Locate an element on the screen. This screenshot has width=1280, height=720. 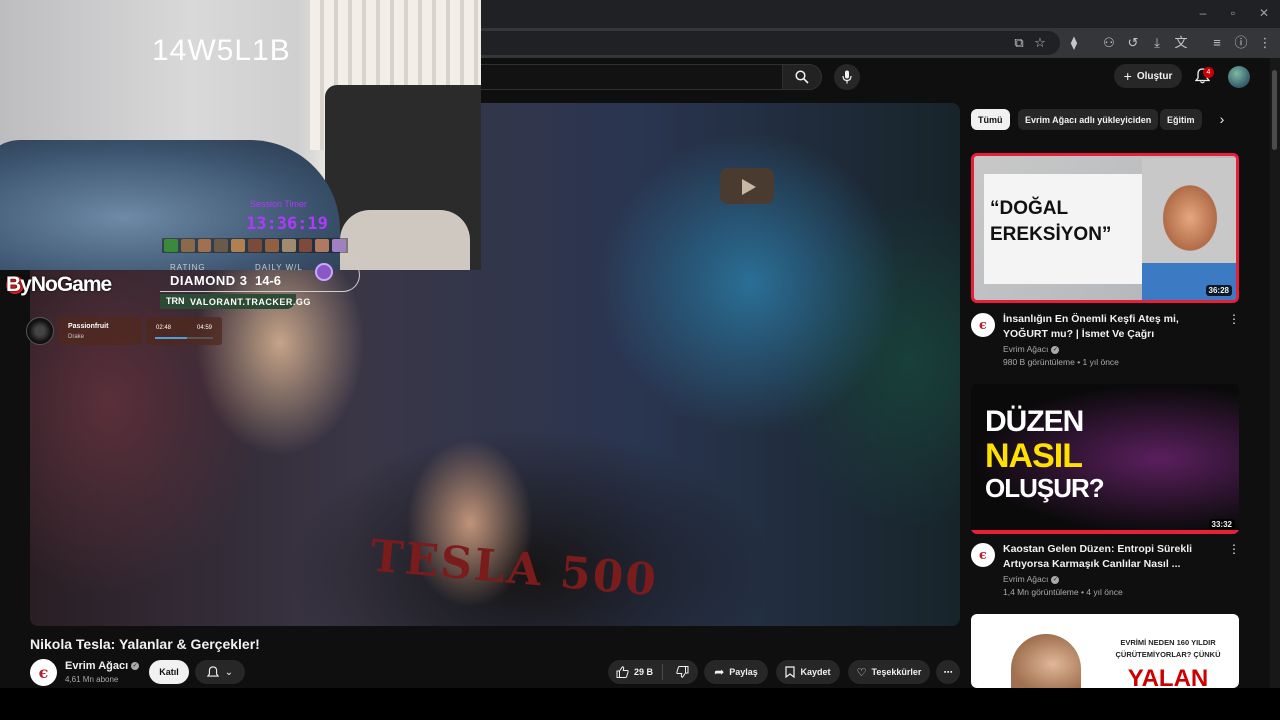
channel-name-text: Evrim Ağacı is located at coordinates (97, 666).